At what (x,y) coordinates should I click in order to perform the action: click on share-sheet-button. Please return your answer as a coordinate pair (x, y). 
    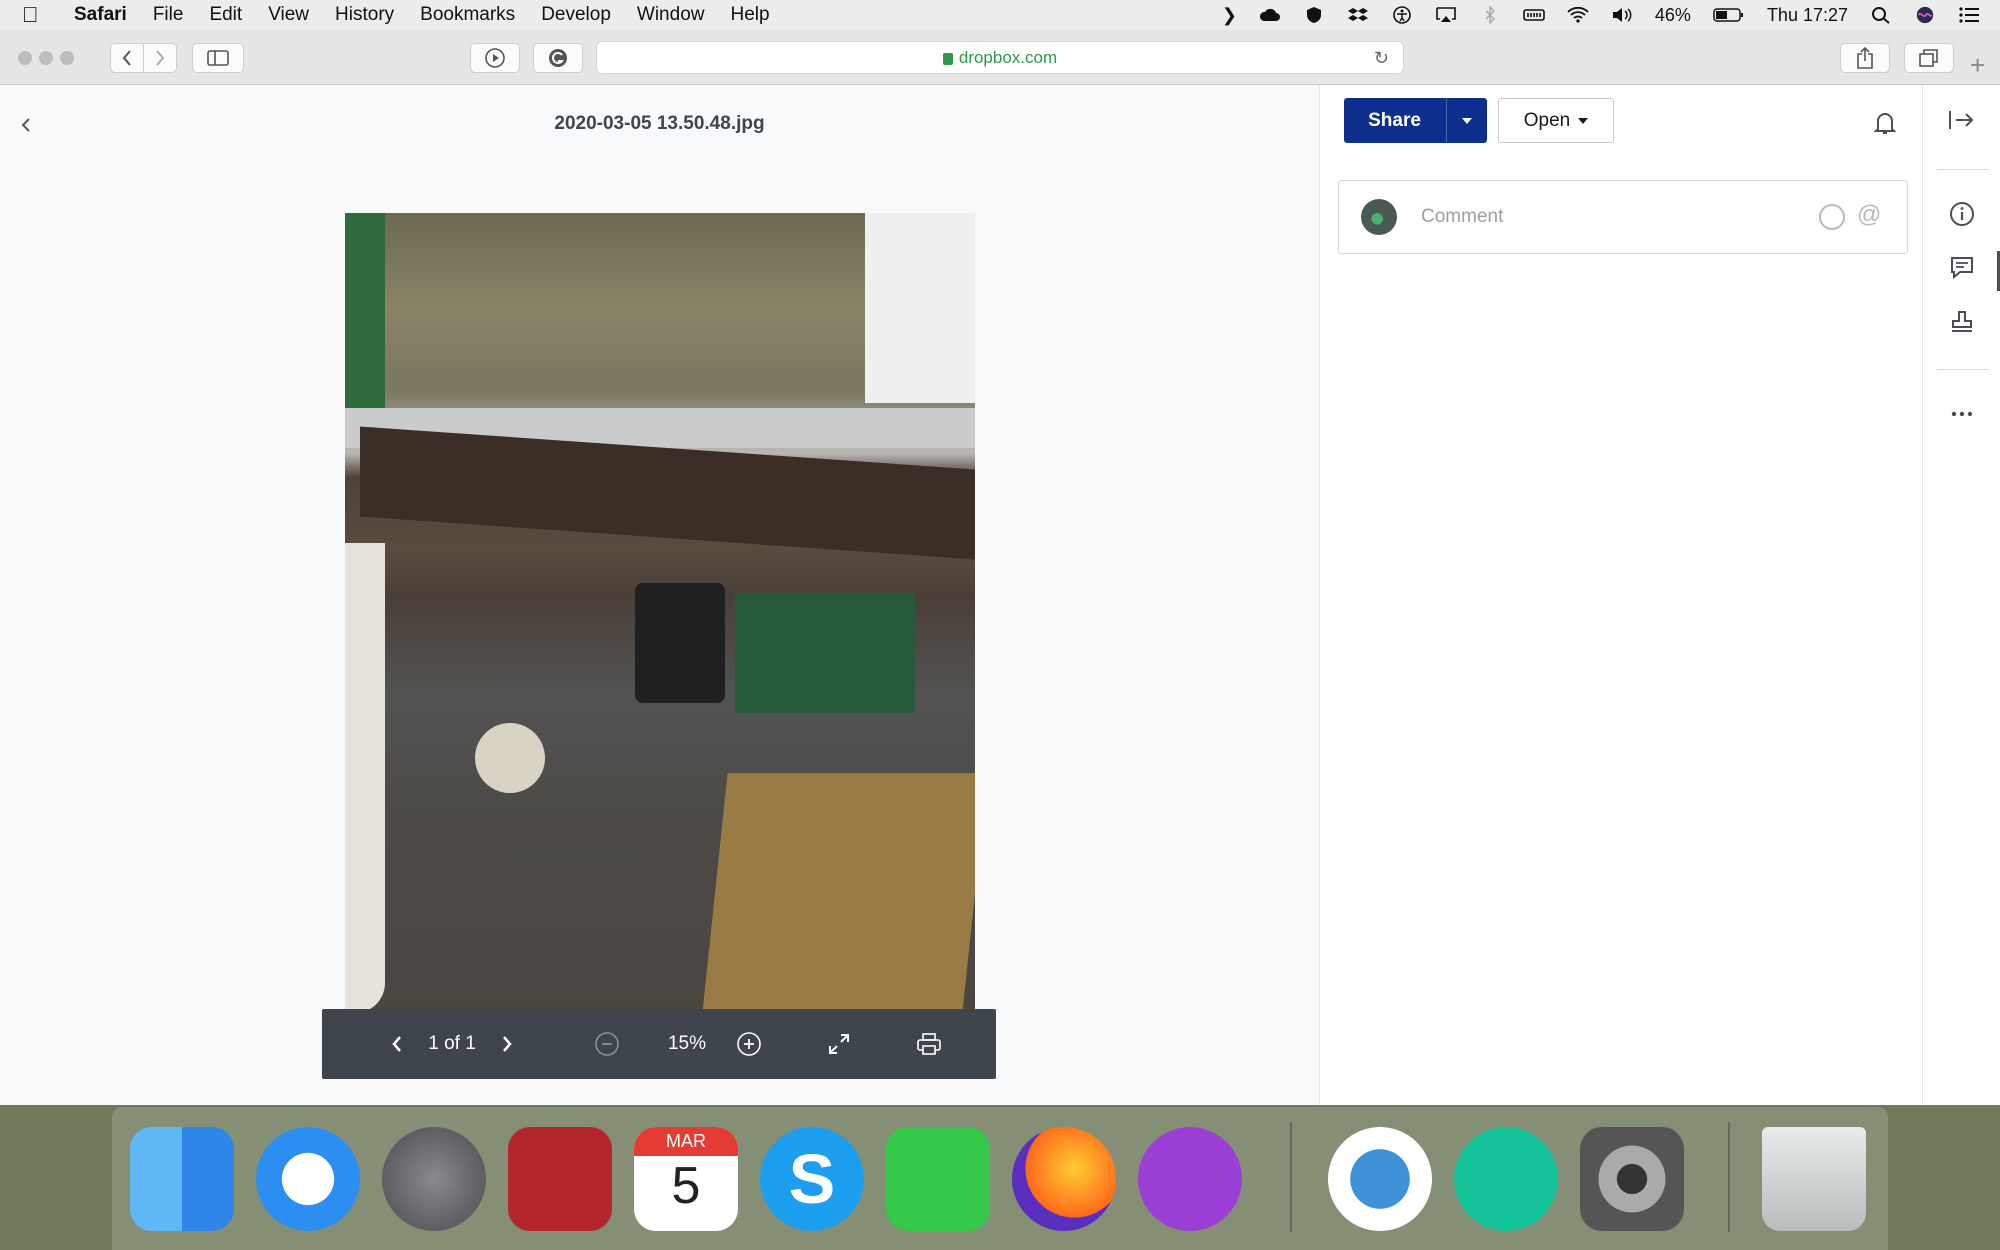
    Looking at the image, I should click on (1865, 58).